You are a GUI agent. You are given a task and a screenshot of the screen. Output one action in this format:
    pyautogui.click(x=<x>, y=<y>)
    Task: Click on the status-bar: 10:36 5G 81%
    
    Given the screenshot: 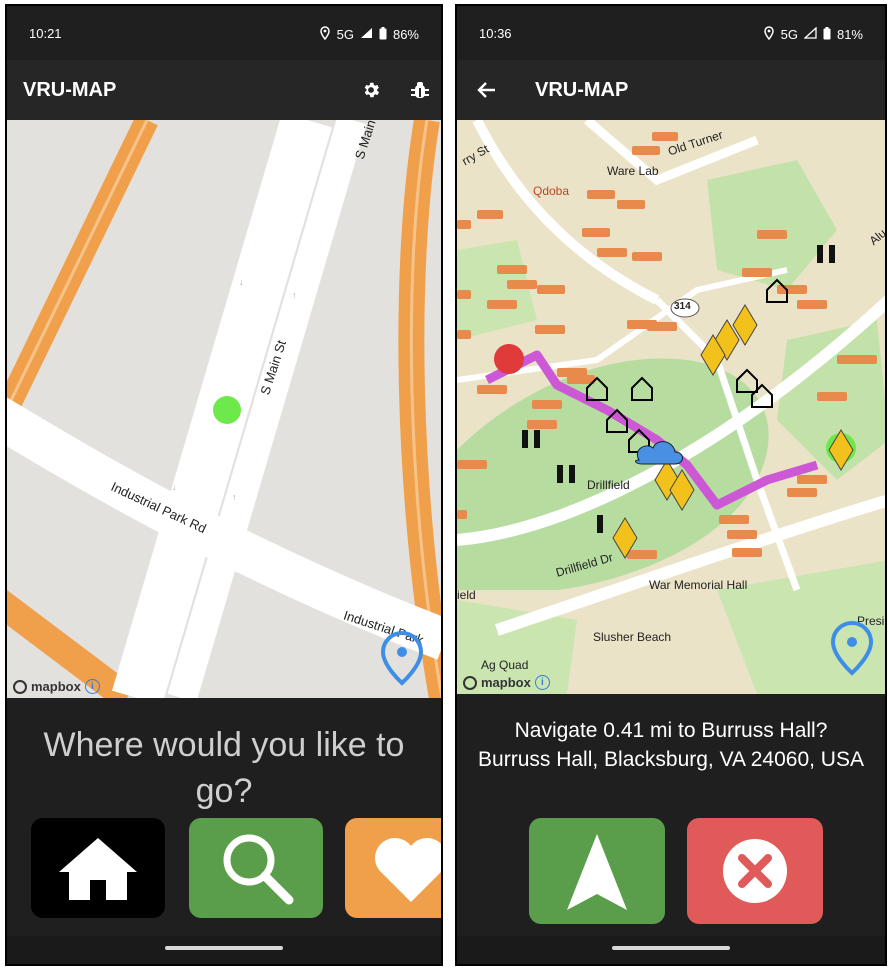 What is the action you would take?
    pyautogui.click(x=671, y=33)
    